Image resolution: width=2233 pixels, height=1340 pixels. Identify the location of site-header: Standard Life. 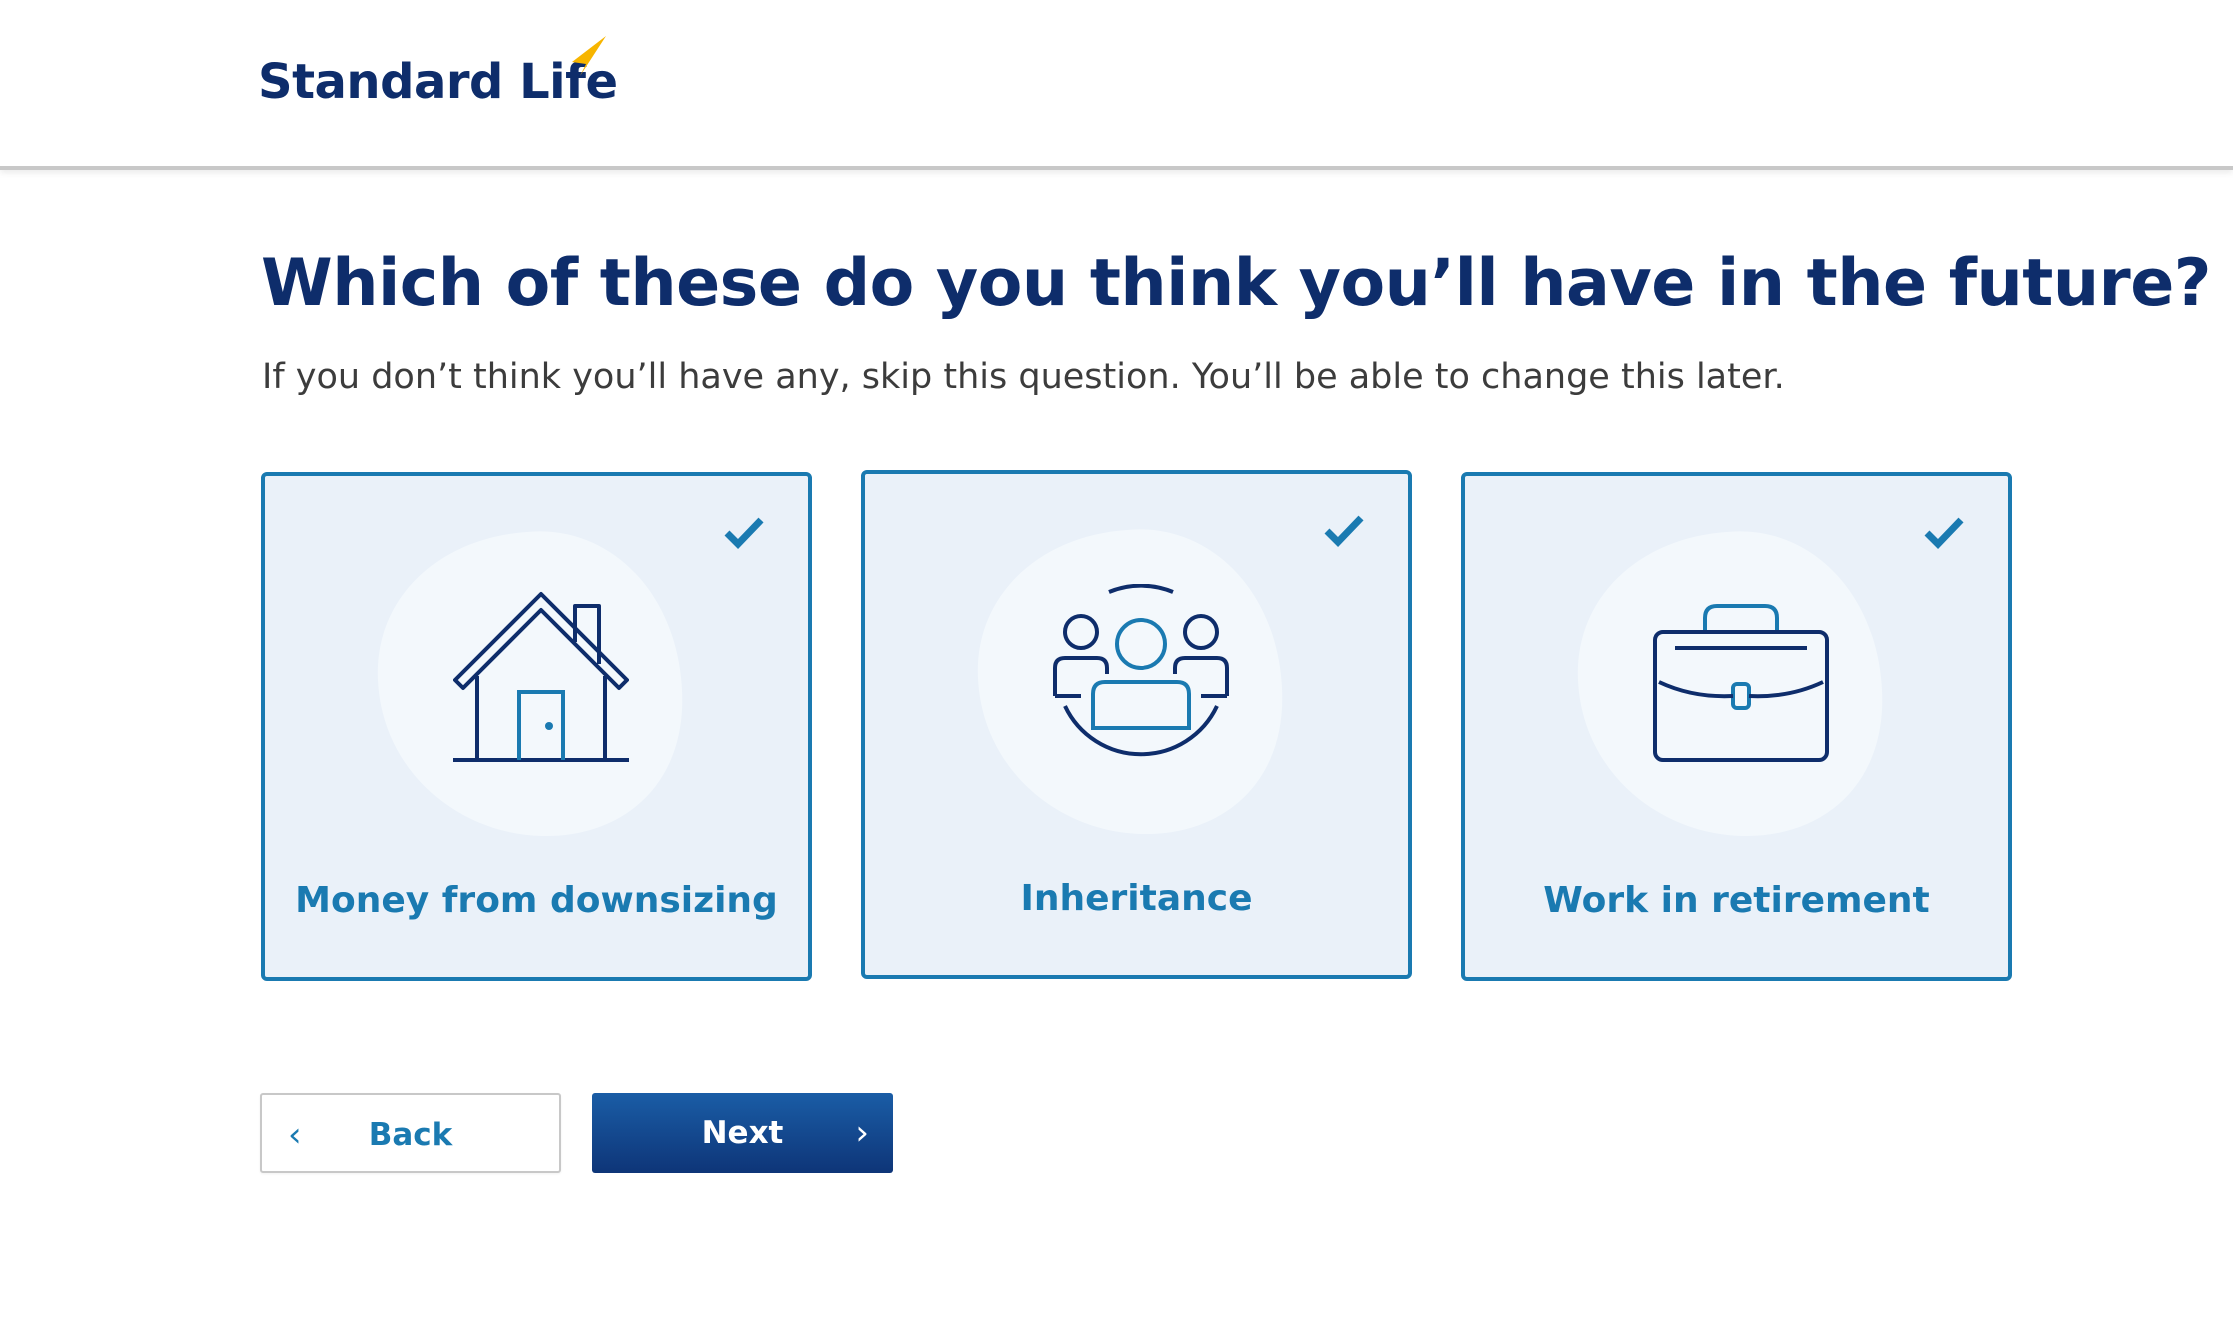
(1116, 85).